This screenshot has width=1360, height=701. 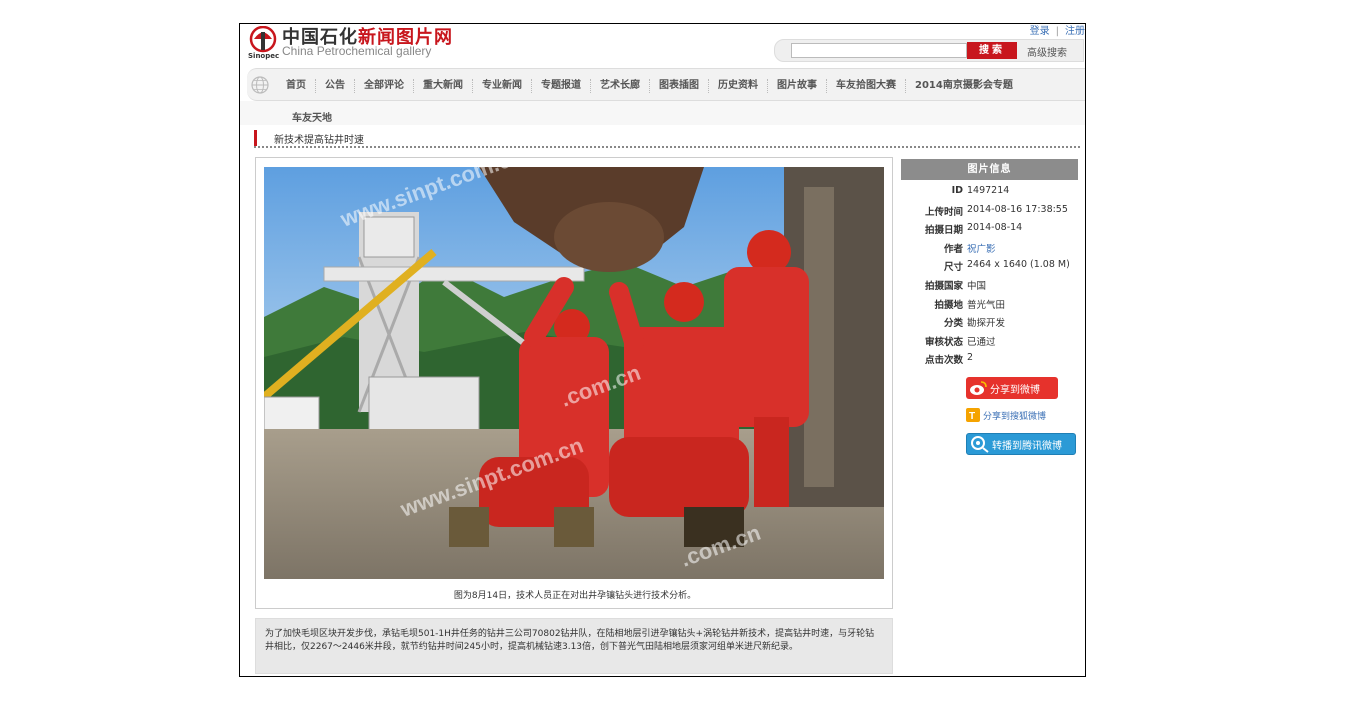 What do you see at coordinates (943, 231) in the screenshot?
I see `info-label: 拍摄日期` at bounding box center [943, 231].